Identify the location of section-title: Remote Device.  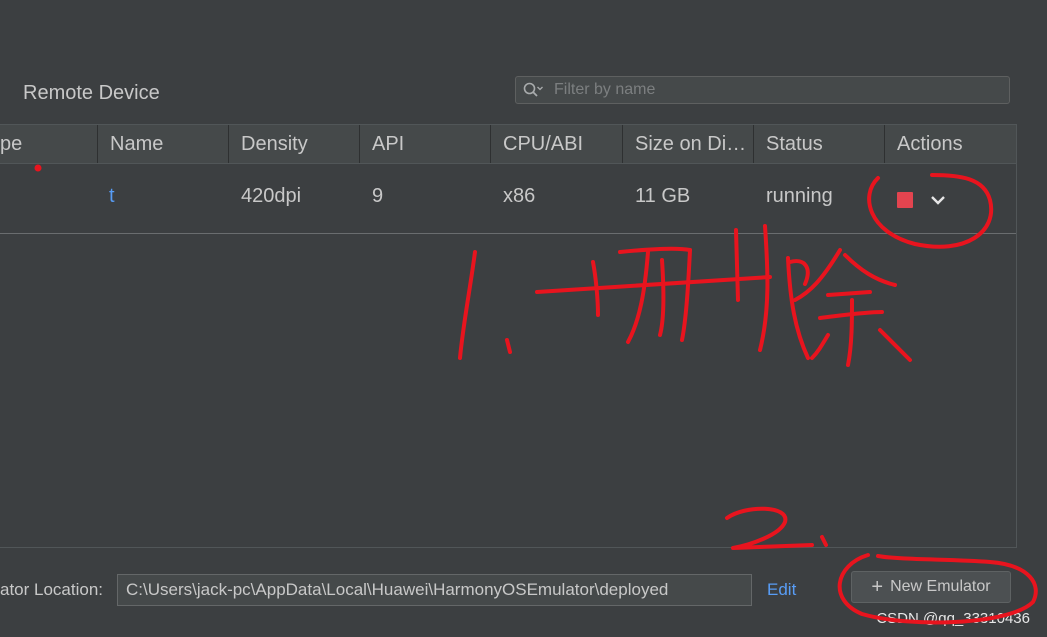
(91, 93).